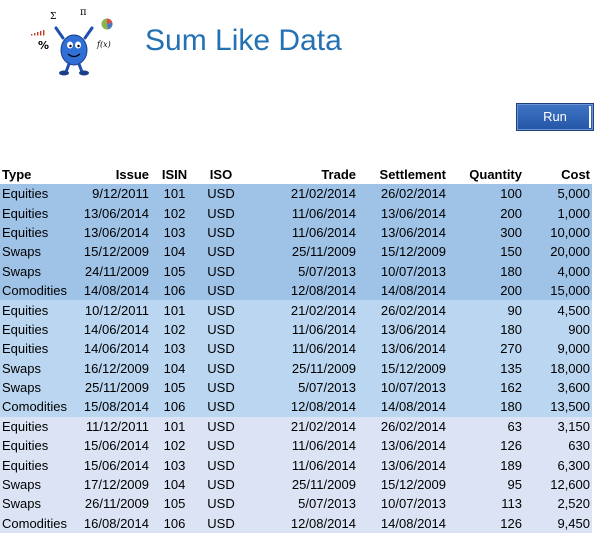  What do you see at coordinates (558, 387) in the screenshot?
I see `cell-cost: 3,600` at bounding box center [558, 387].